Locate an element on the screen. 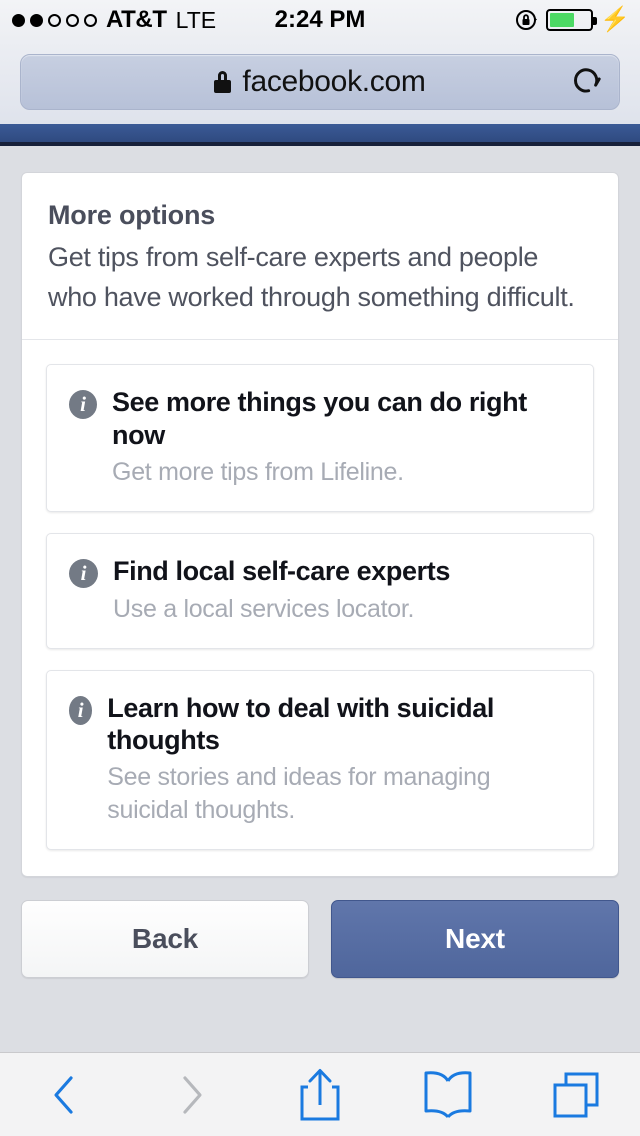 The height and width of the screenshot is (1136, 640). safari-top-bar: facebook.com is located at coordinates (320, 82).